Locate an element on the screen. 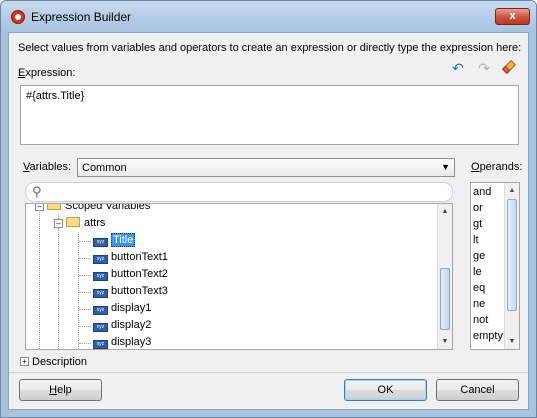 Image resolution: width=537 pixels, height=418 pixels. tree-node-scoped-variables: – Scoped Variables is located at coordinates (93, 209).